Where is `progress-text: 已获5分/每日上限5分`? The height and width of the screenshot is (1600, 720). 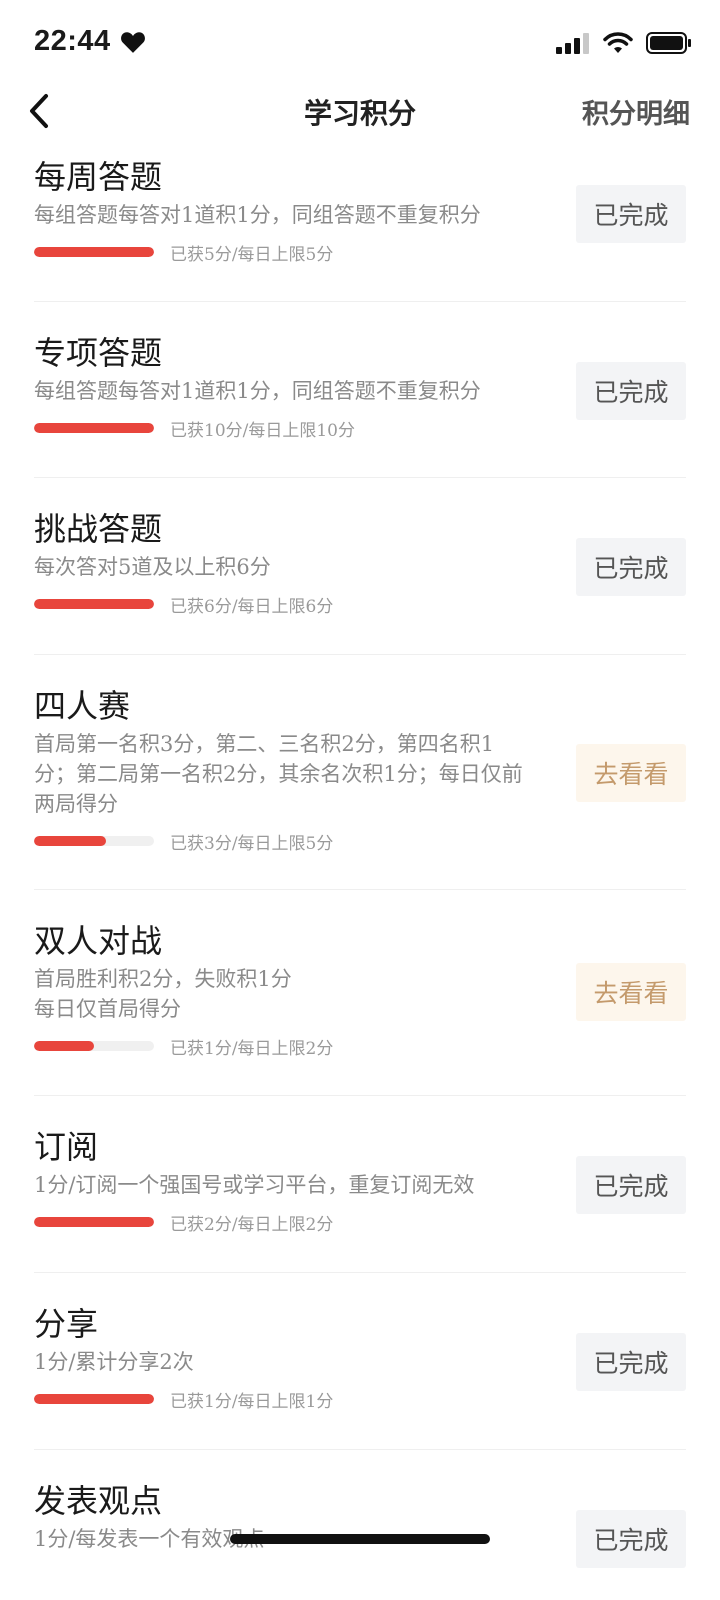 progress-text: 已获5分/每日上限5分 is located at coordinates (252, 254).